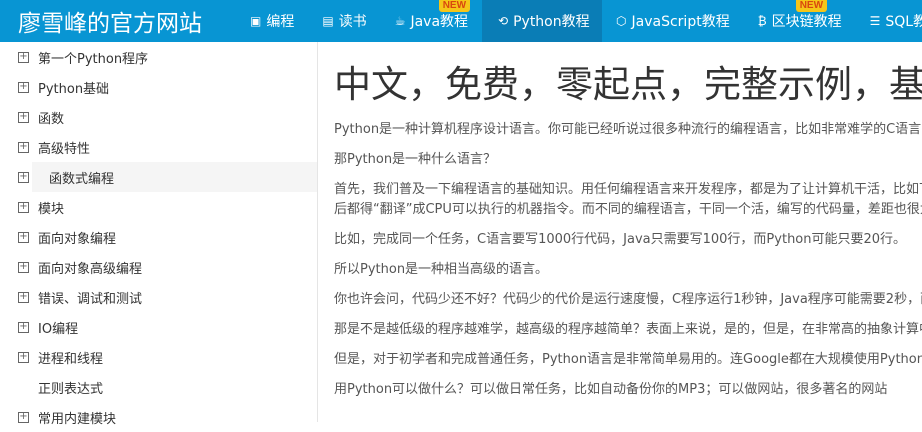 This screenshot has width=922, height=432. I want to click on nav-item-javascript: ⬡ JavaScript教程, so click(673, 21).